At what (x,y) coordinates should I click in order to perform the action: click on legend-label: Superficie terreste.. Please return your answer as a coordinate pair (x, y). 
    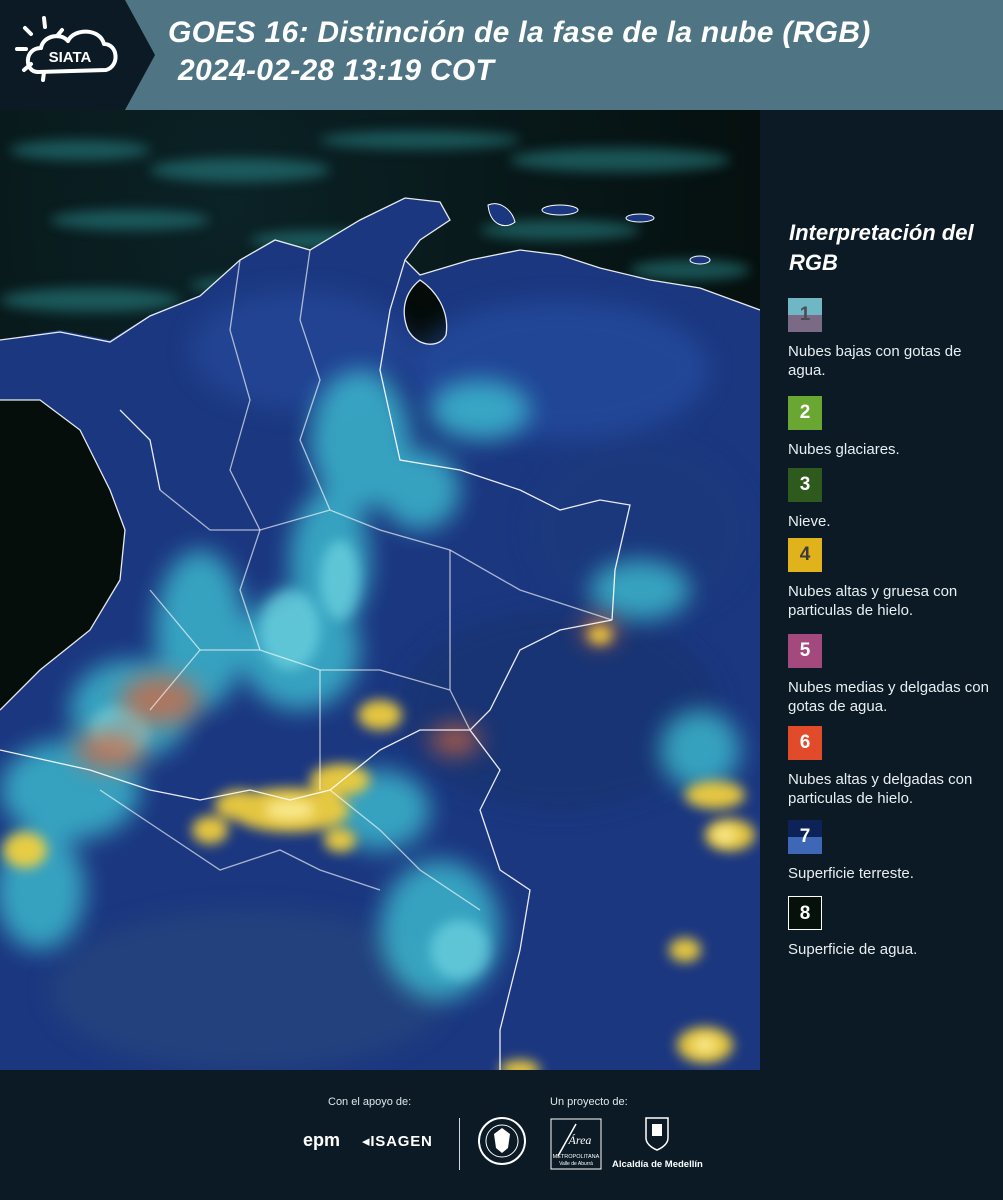
    Looking at the image, I should click on (851, 873).